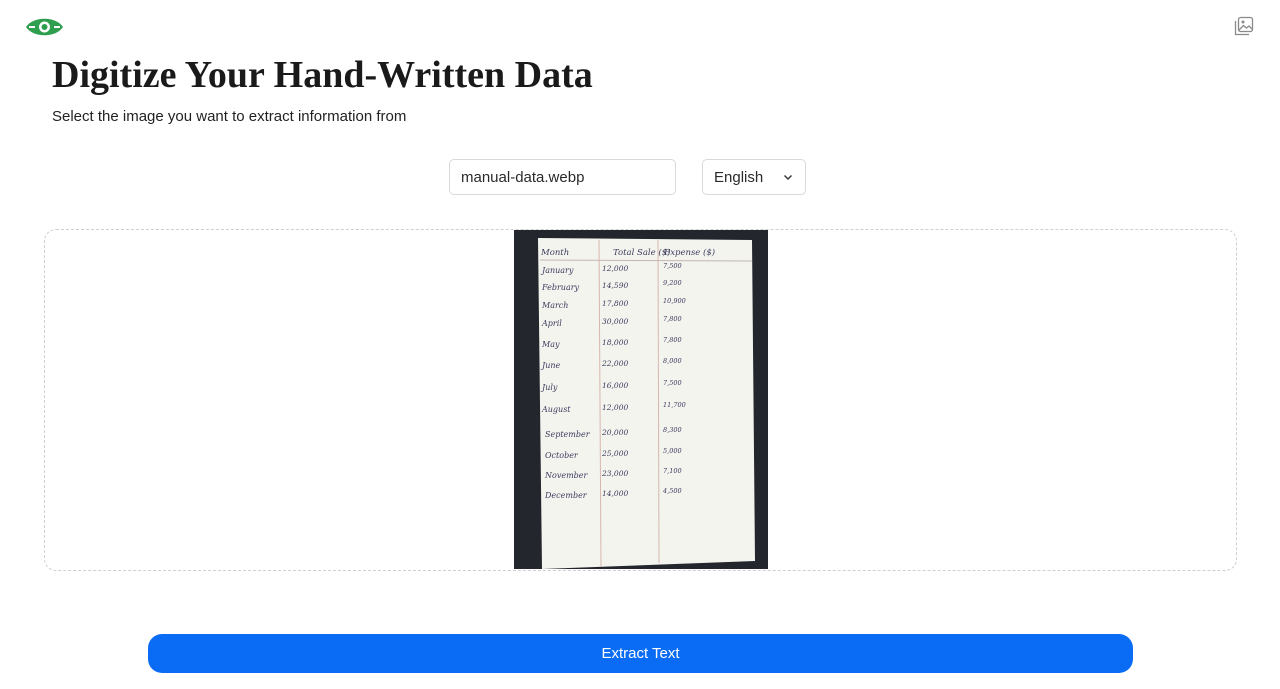 The width and height of the screenshot is (1280, 689). What do you see at coordinates (550, 365) in the screenshot?
I see `handwritten-month: June` at bounding box center [550, 365].